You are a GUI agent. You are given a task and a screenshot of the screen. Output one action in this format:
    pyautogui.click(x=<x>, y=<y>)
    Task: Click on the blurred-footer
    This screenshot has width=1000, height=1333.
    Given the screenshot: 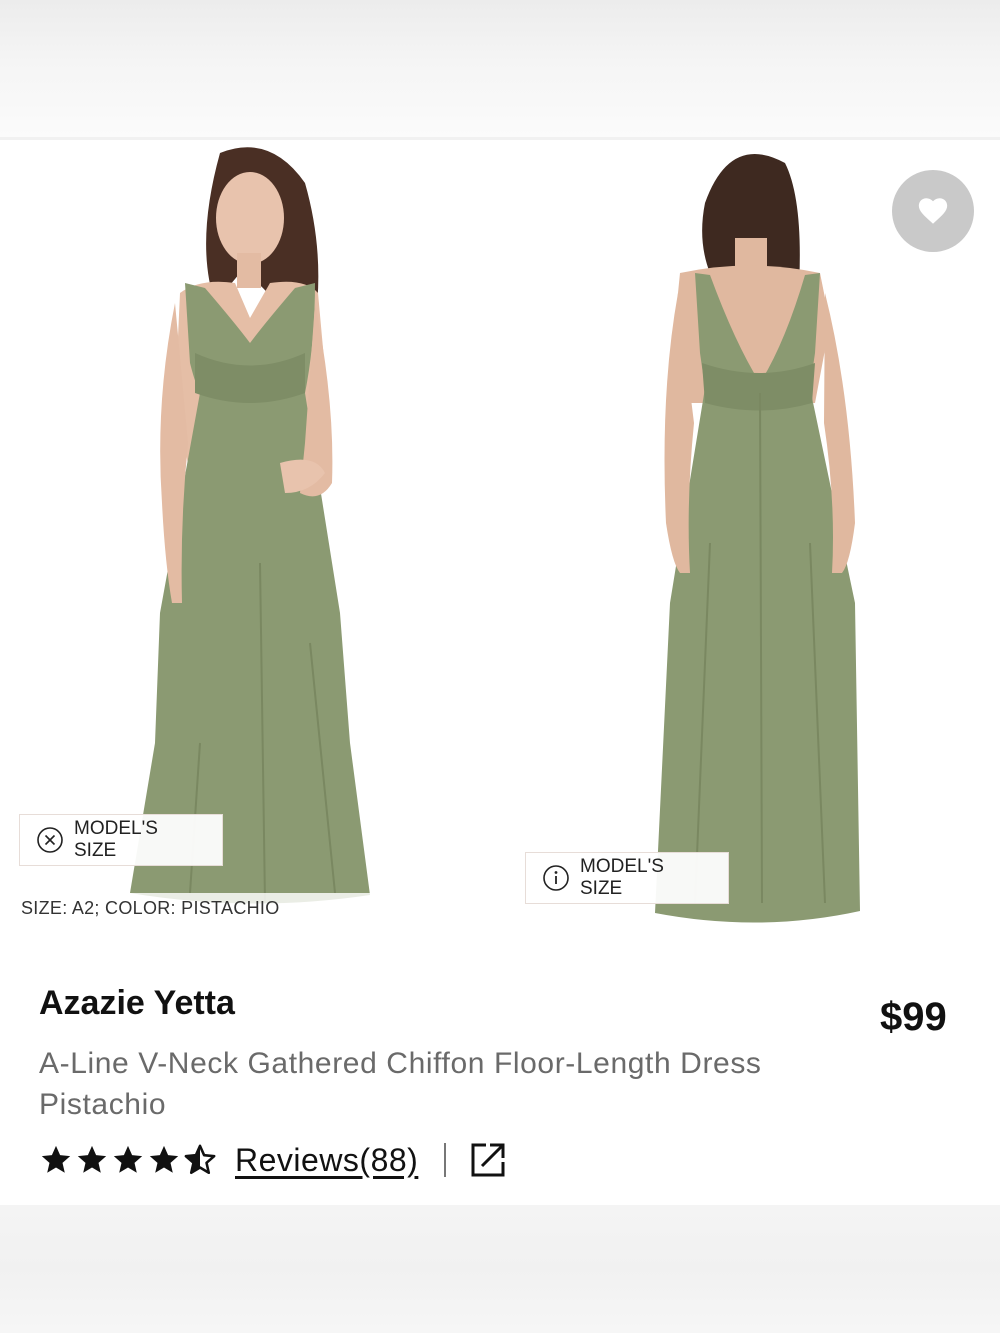 What is the action you would take?
    pyautogui.click(x=500, y=1269)
    